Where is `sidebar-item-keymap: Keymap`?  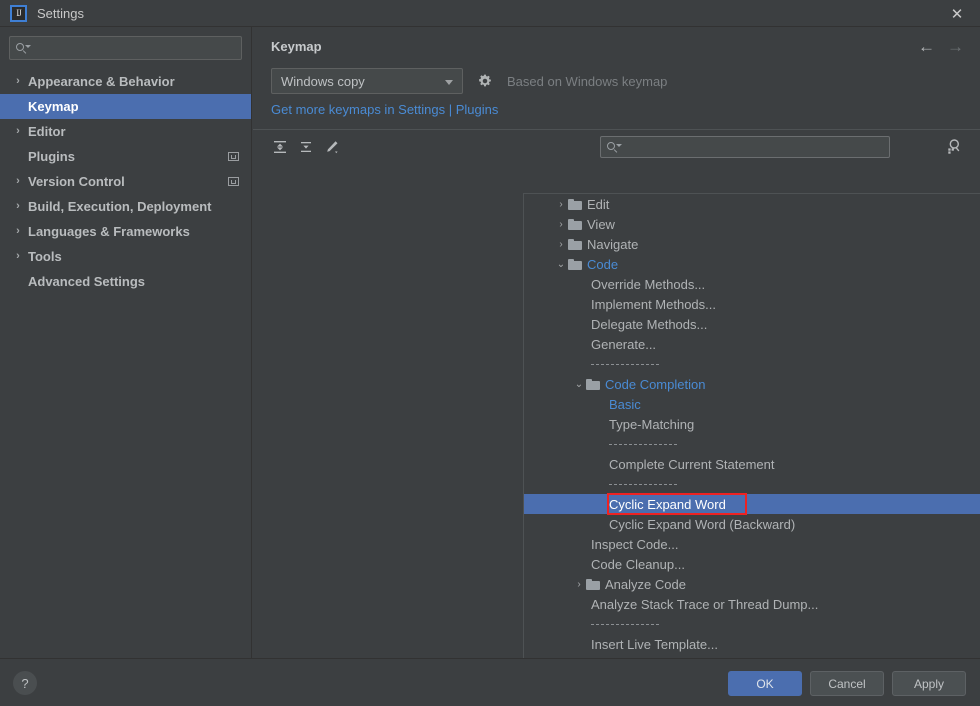 sidebar-item-keymap: Keymap is located at coordinates (125, 106).